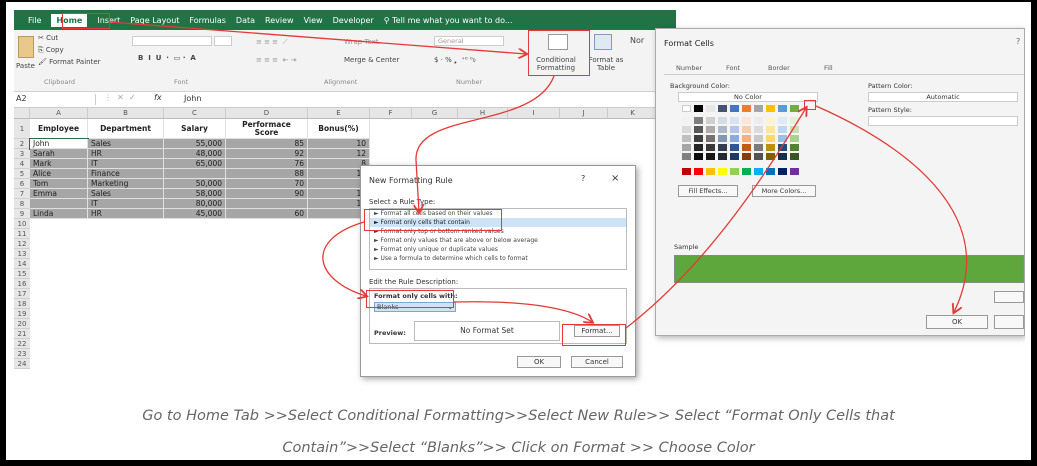 The height and width of the screenshot is (466, 1037). I want to click on column-header: F, so click(391, 113).